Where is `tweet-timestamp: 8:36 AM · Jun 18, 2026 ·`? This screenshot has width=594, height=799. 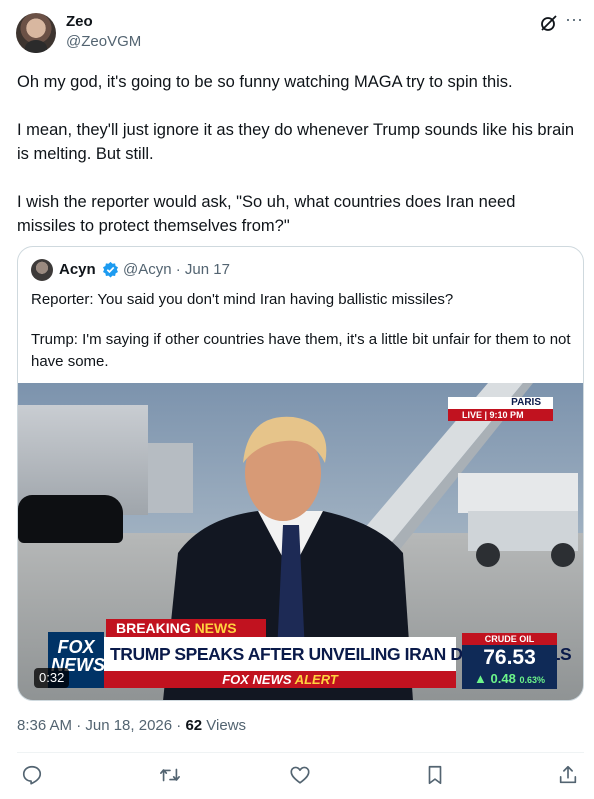 tweet-timestamp: 8:36 AM · Jun 18, 2026 · is located at coordinates (101, 725).